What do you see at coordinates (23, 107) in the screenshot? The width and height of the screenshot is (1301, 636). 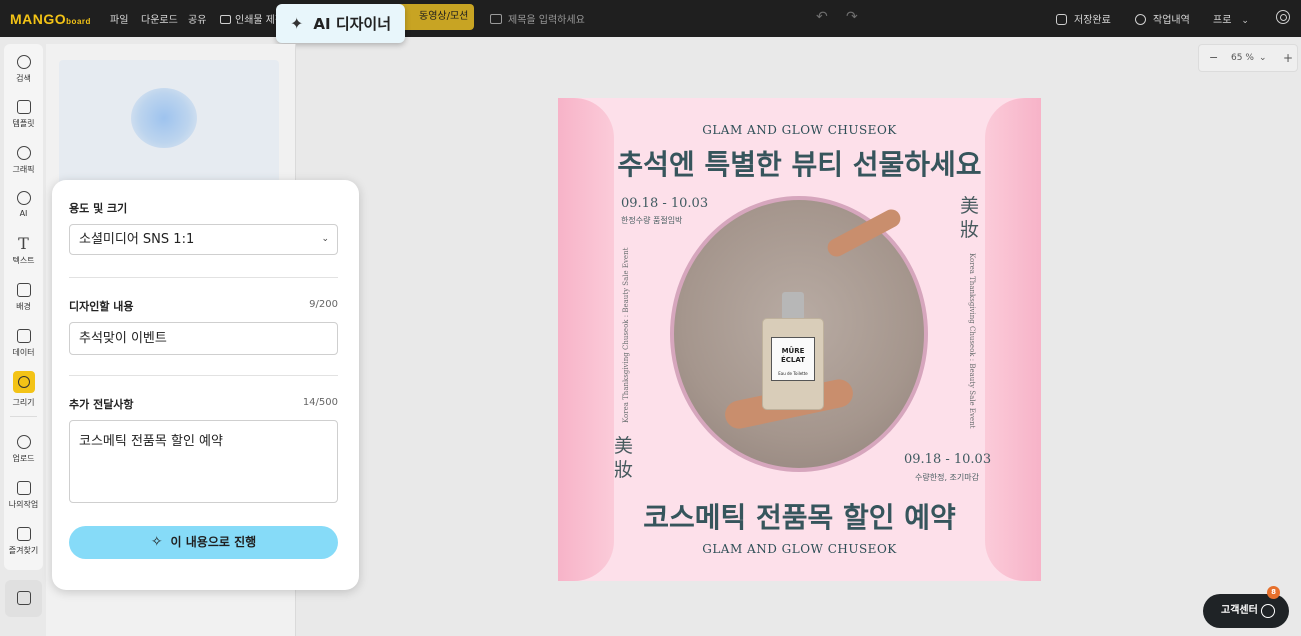 I see `template-icon` at bounding box center [23, 107].